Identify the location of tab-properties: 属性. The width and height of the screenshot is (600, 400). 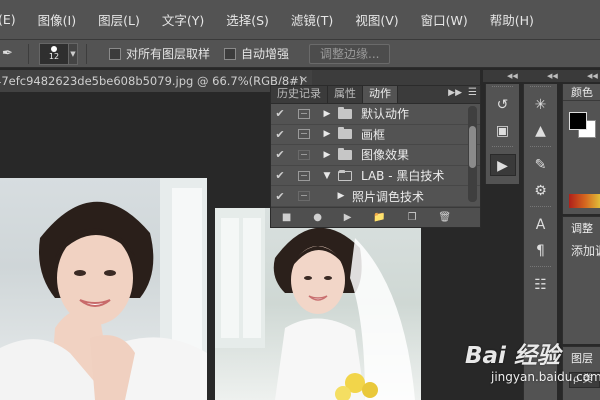
(345, 94).